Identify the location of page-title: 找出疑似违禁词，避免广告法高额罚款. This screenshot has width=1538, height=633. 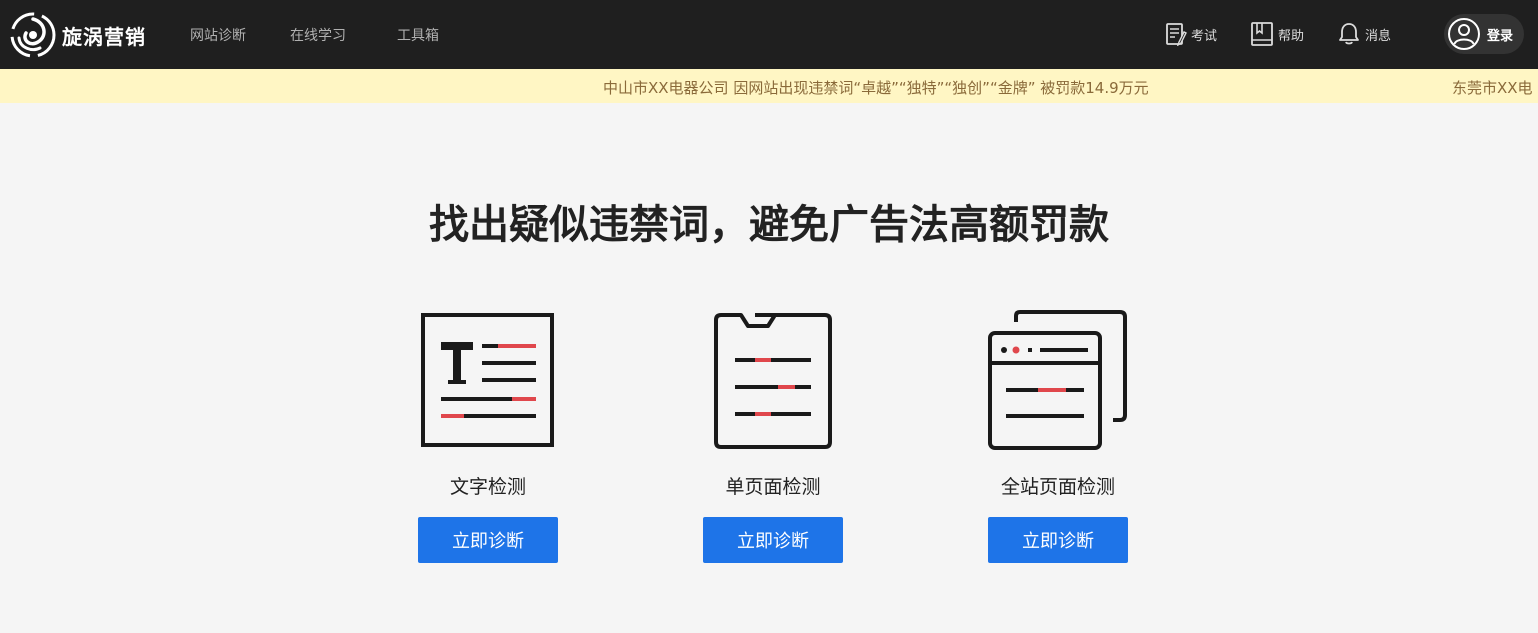
(769, 225).